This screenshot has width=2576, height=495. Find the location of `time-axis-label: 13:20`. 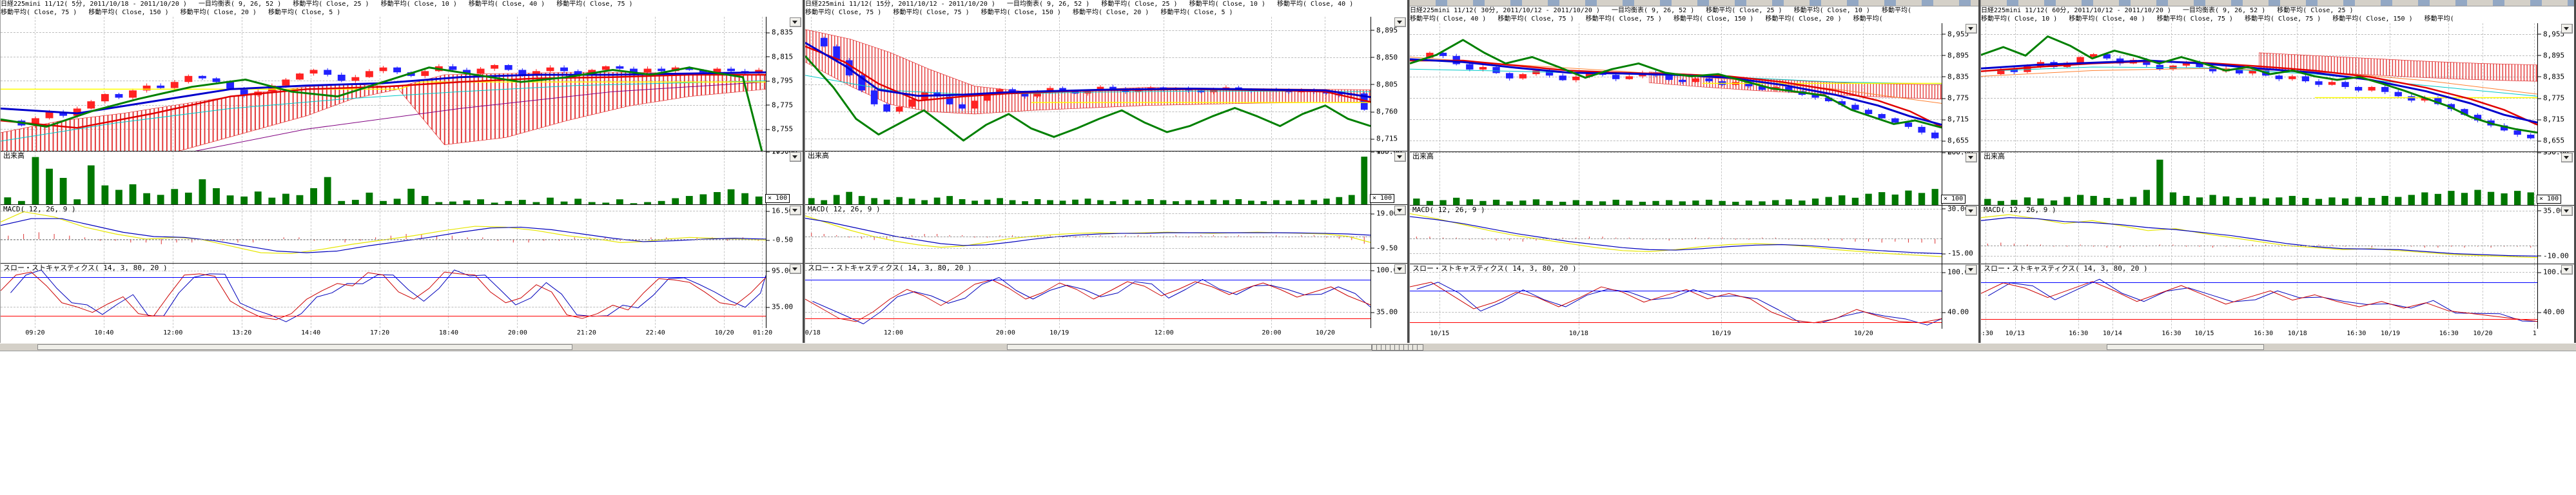

time-axis-label: 13:20 is located at coordinates (242, 332).